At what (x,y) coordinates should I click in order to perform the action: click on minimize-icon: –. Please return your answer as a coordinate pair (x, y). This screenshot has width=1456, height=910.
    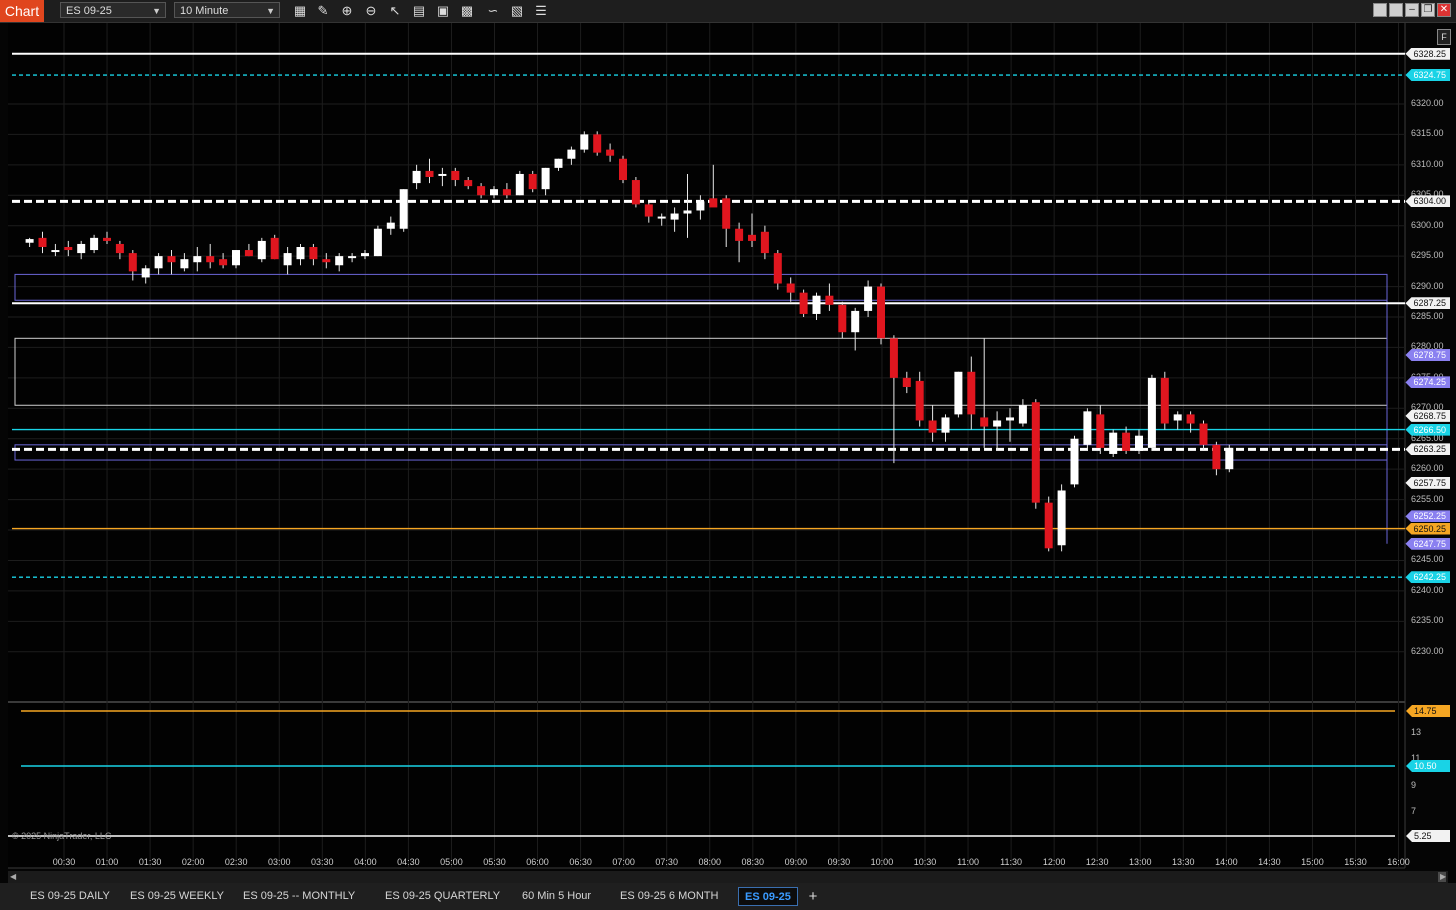
    Looking at the image, I should click on (1412, 10).